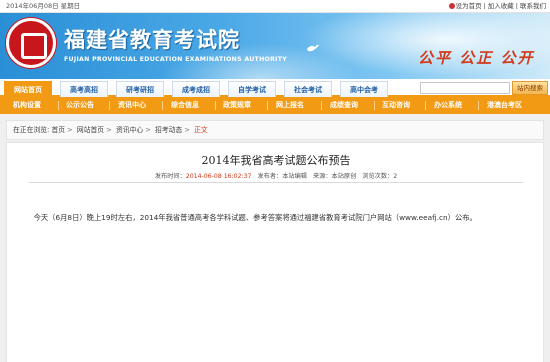 The height and width of the screenshot is (362, 550). What do you see at coordinates (196, 89) in the screenshot?
I see `tab-adult-exam: 成考成招` at bounding box center [196, 89].